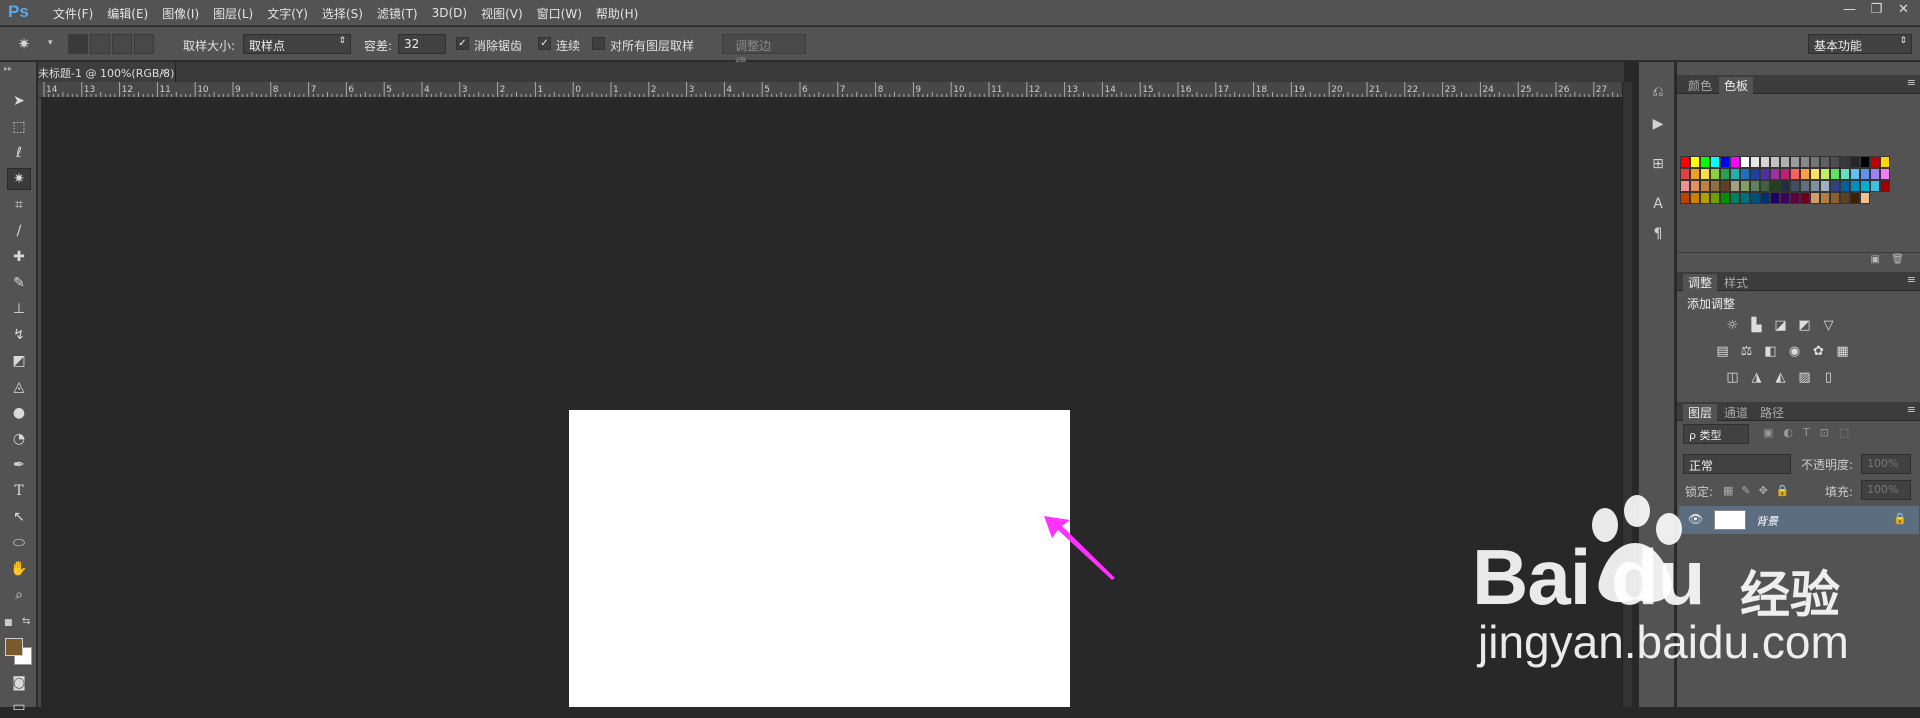 The height and width of the screenshot is (718, 1920). What do you see at coordinates (107, 72) in the screenshot?
I see `document-tab: 未标题-1 @ 100%(RGB/8) ×` at bounding box center [107, 72].